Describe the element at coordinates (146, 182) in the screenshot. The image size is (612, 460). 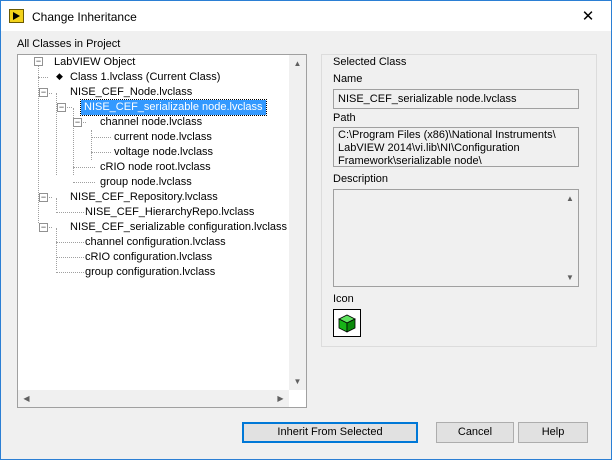
I see `tree-item: group node.lvclass` at that location.